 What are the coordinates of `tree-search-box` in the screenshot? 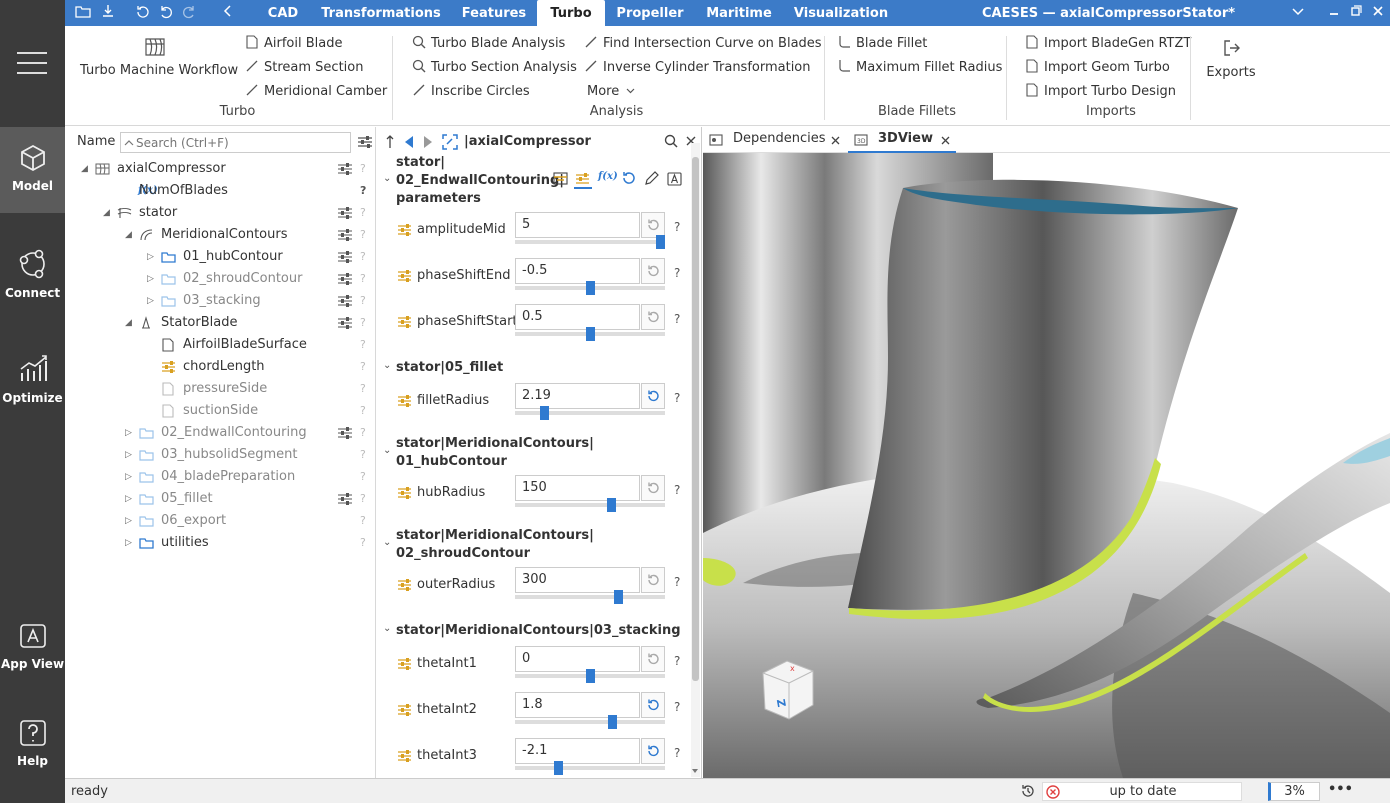 It's located at (235, 142).